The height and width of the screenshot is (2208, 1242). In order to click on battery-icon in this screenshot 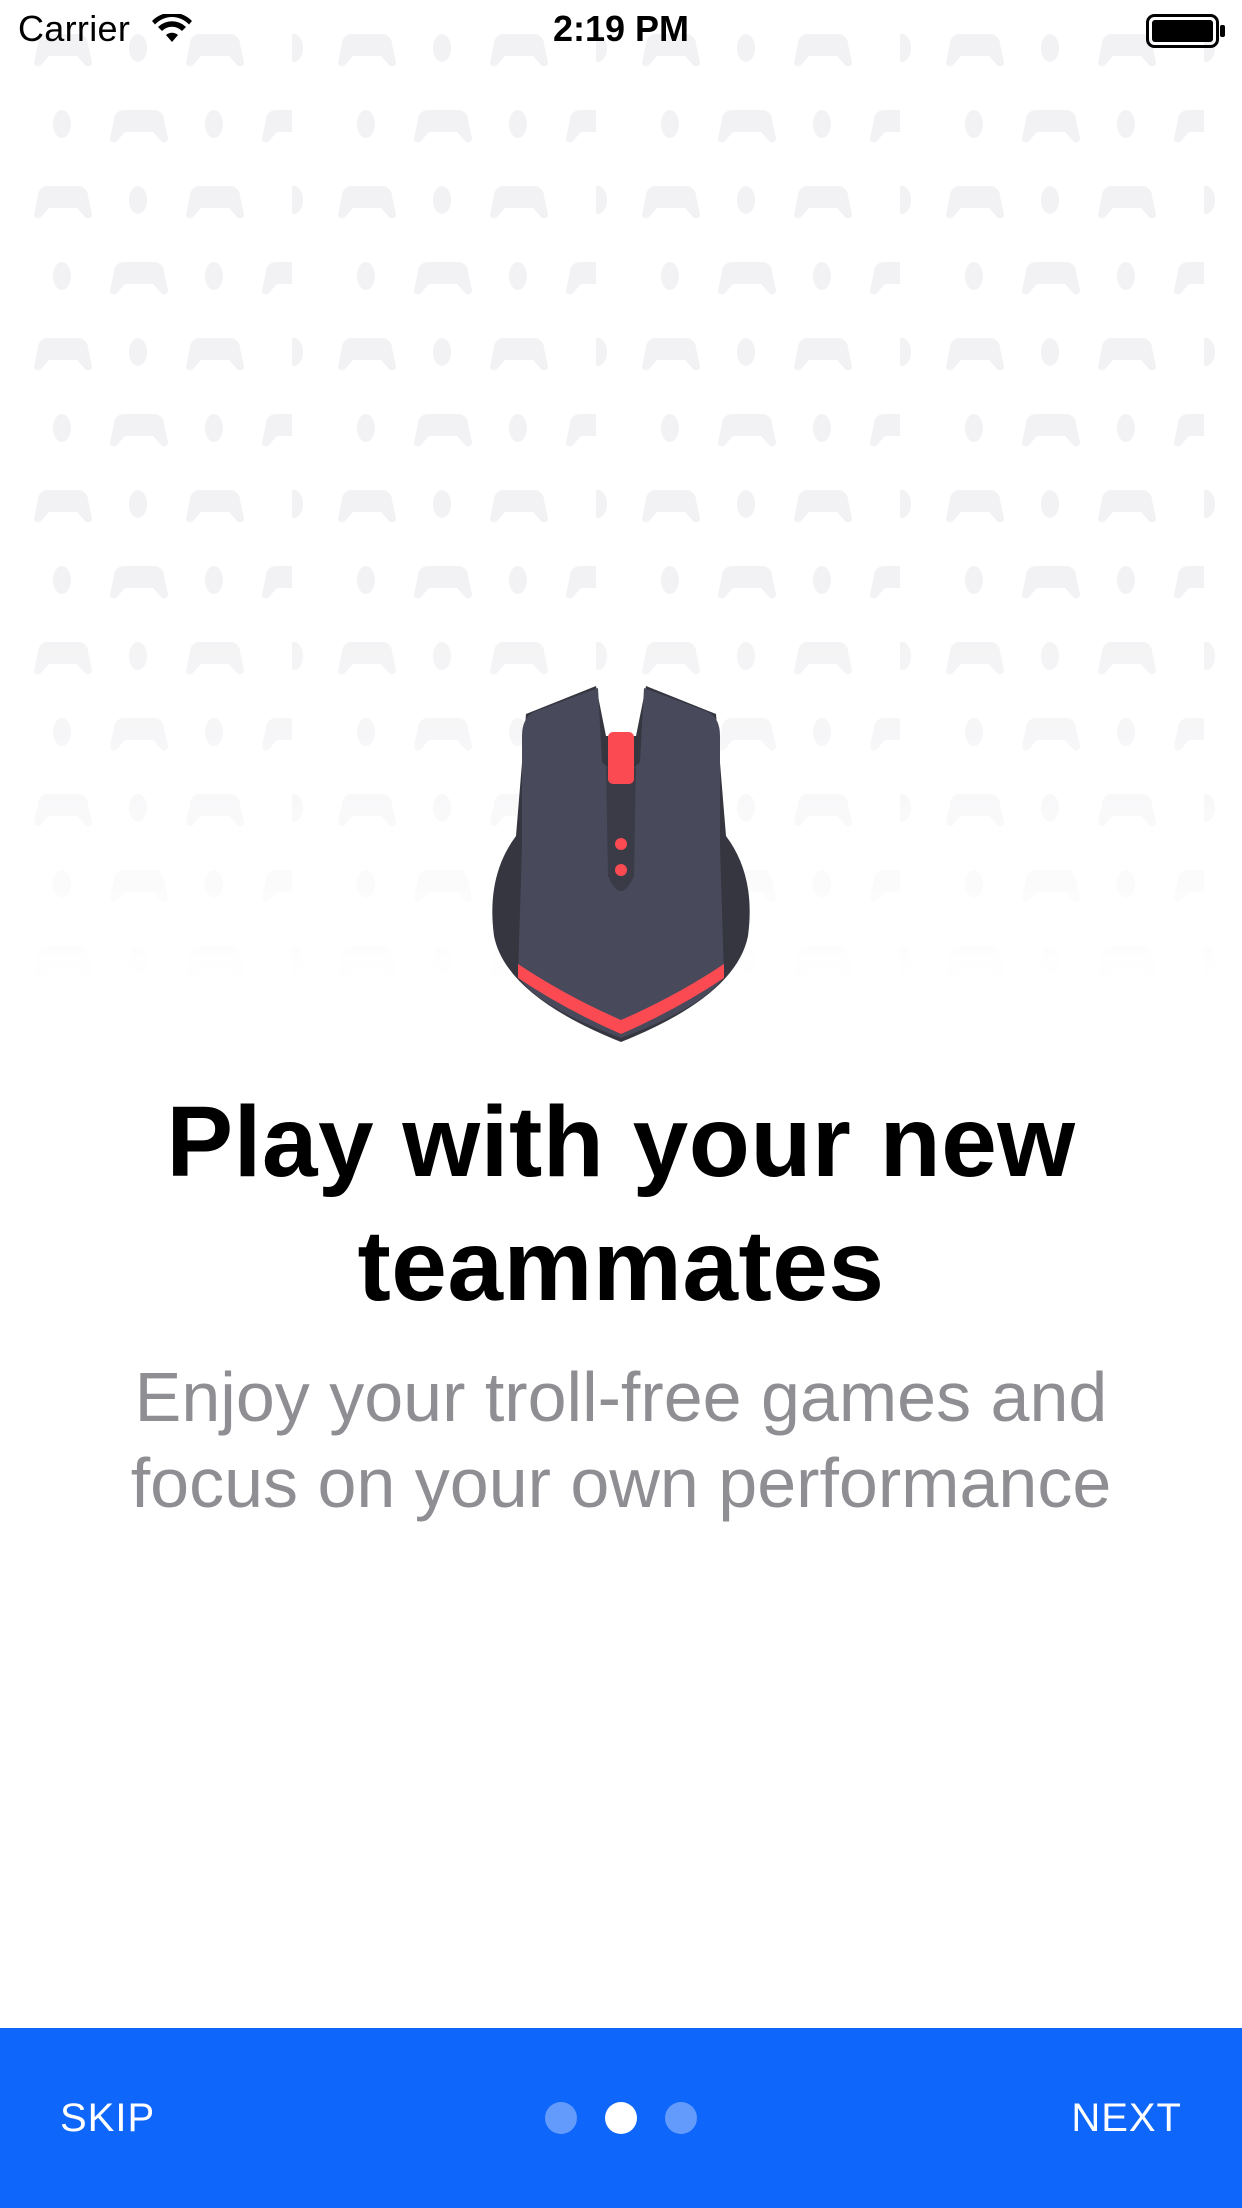, I will do `click(1186, 33)`.